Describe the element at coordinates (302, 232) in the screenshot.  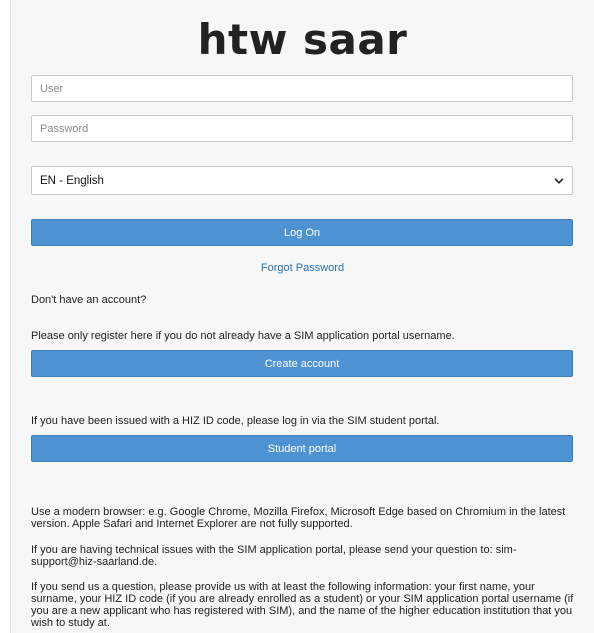
I see `log-on-button: Log On` at that location.